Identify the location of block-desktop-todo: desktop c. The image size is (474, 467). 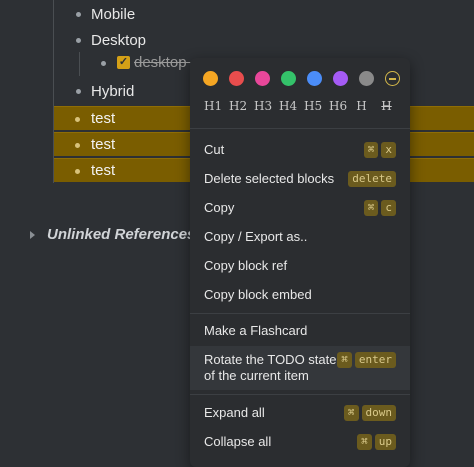
(166, 62).